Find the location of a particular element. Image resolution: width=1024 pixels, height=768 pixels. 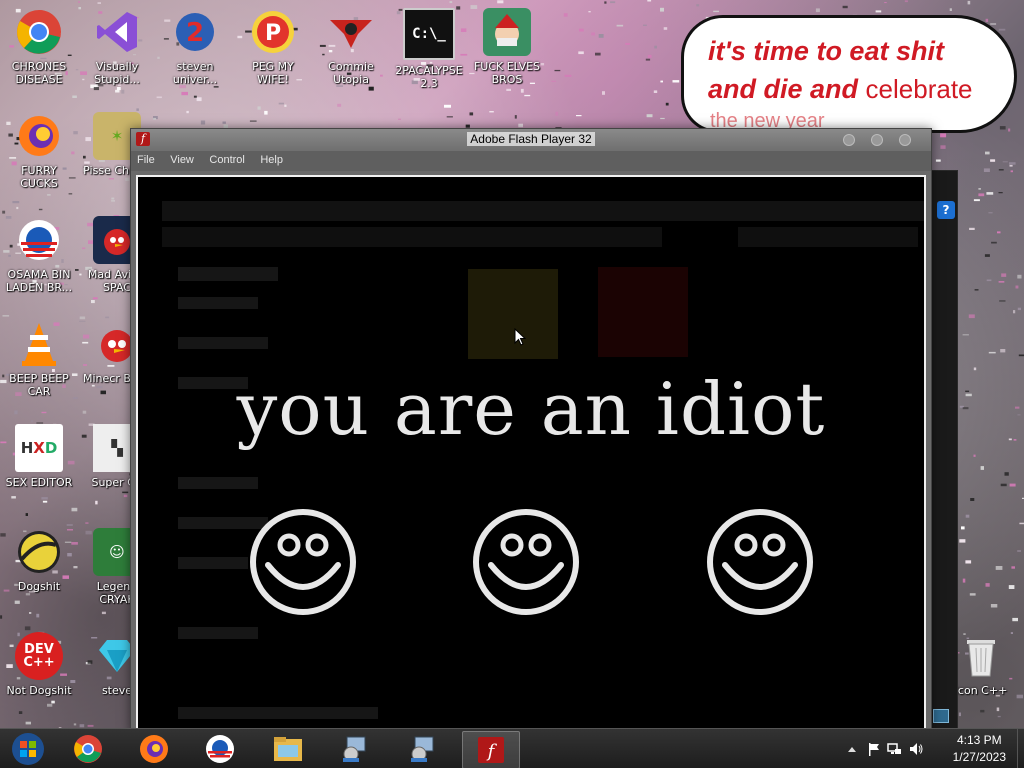

mouse-cursor-icon is located at coordinates (520, 337).